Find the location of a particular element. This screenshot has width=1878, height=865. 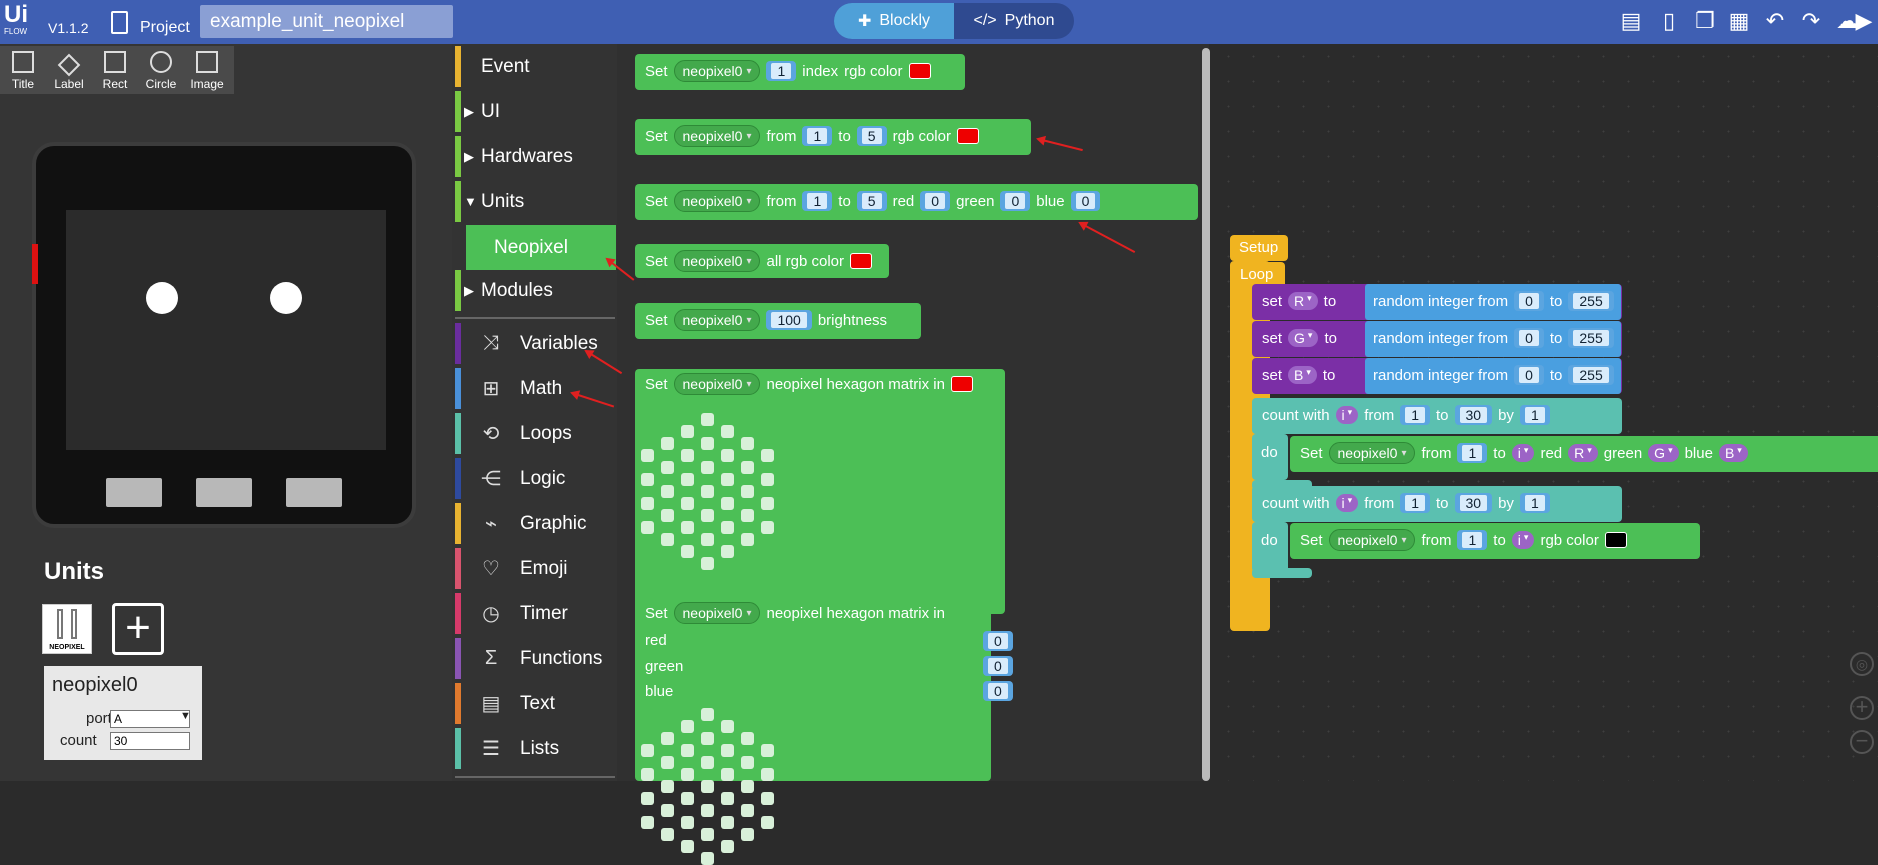

random-int-block: random integer from 0 to 255 is located at coordinates (1493, 302).